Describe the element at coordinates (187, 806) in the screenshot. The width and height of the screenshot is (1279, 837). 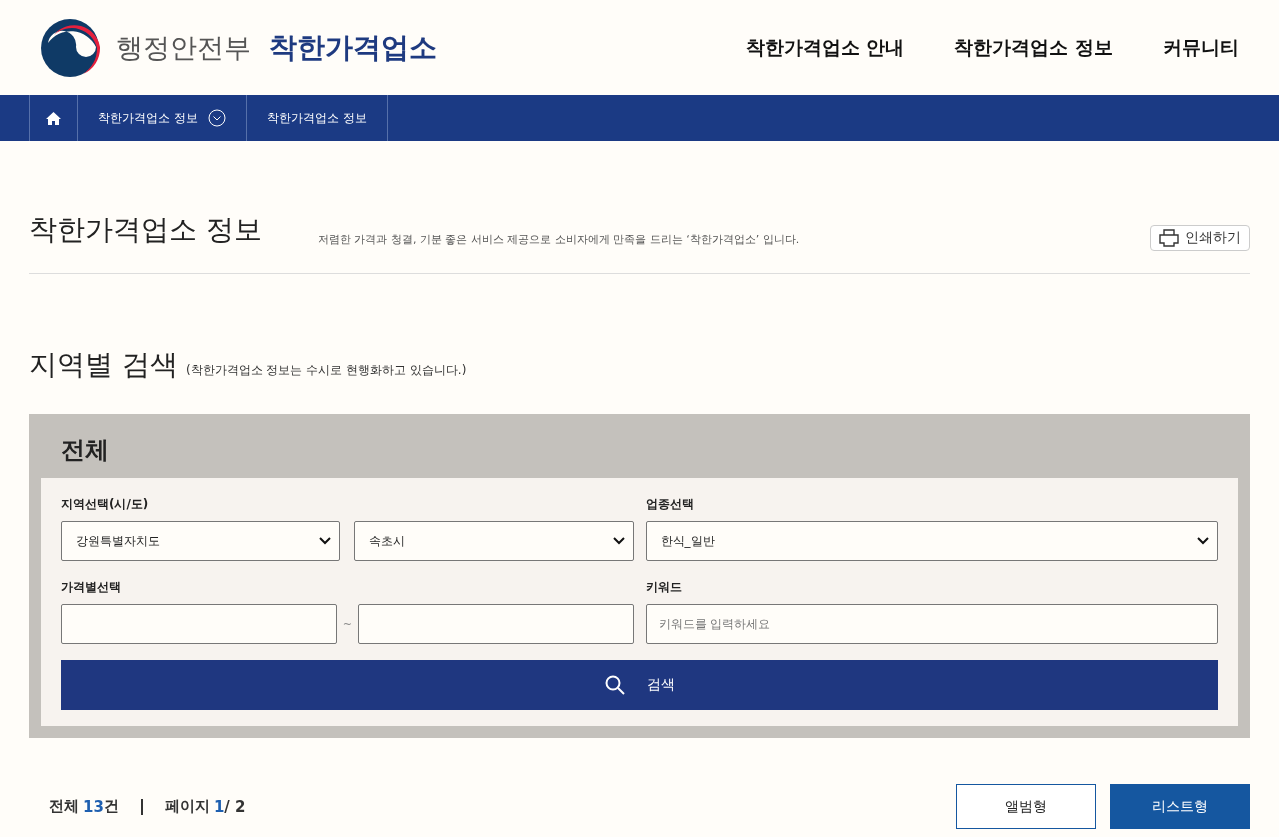
I see `page-label: 페이지` at that location.